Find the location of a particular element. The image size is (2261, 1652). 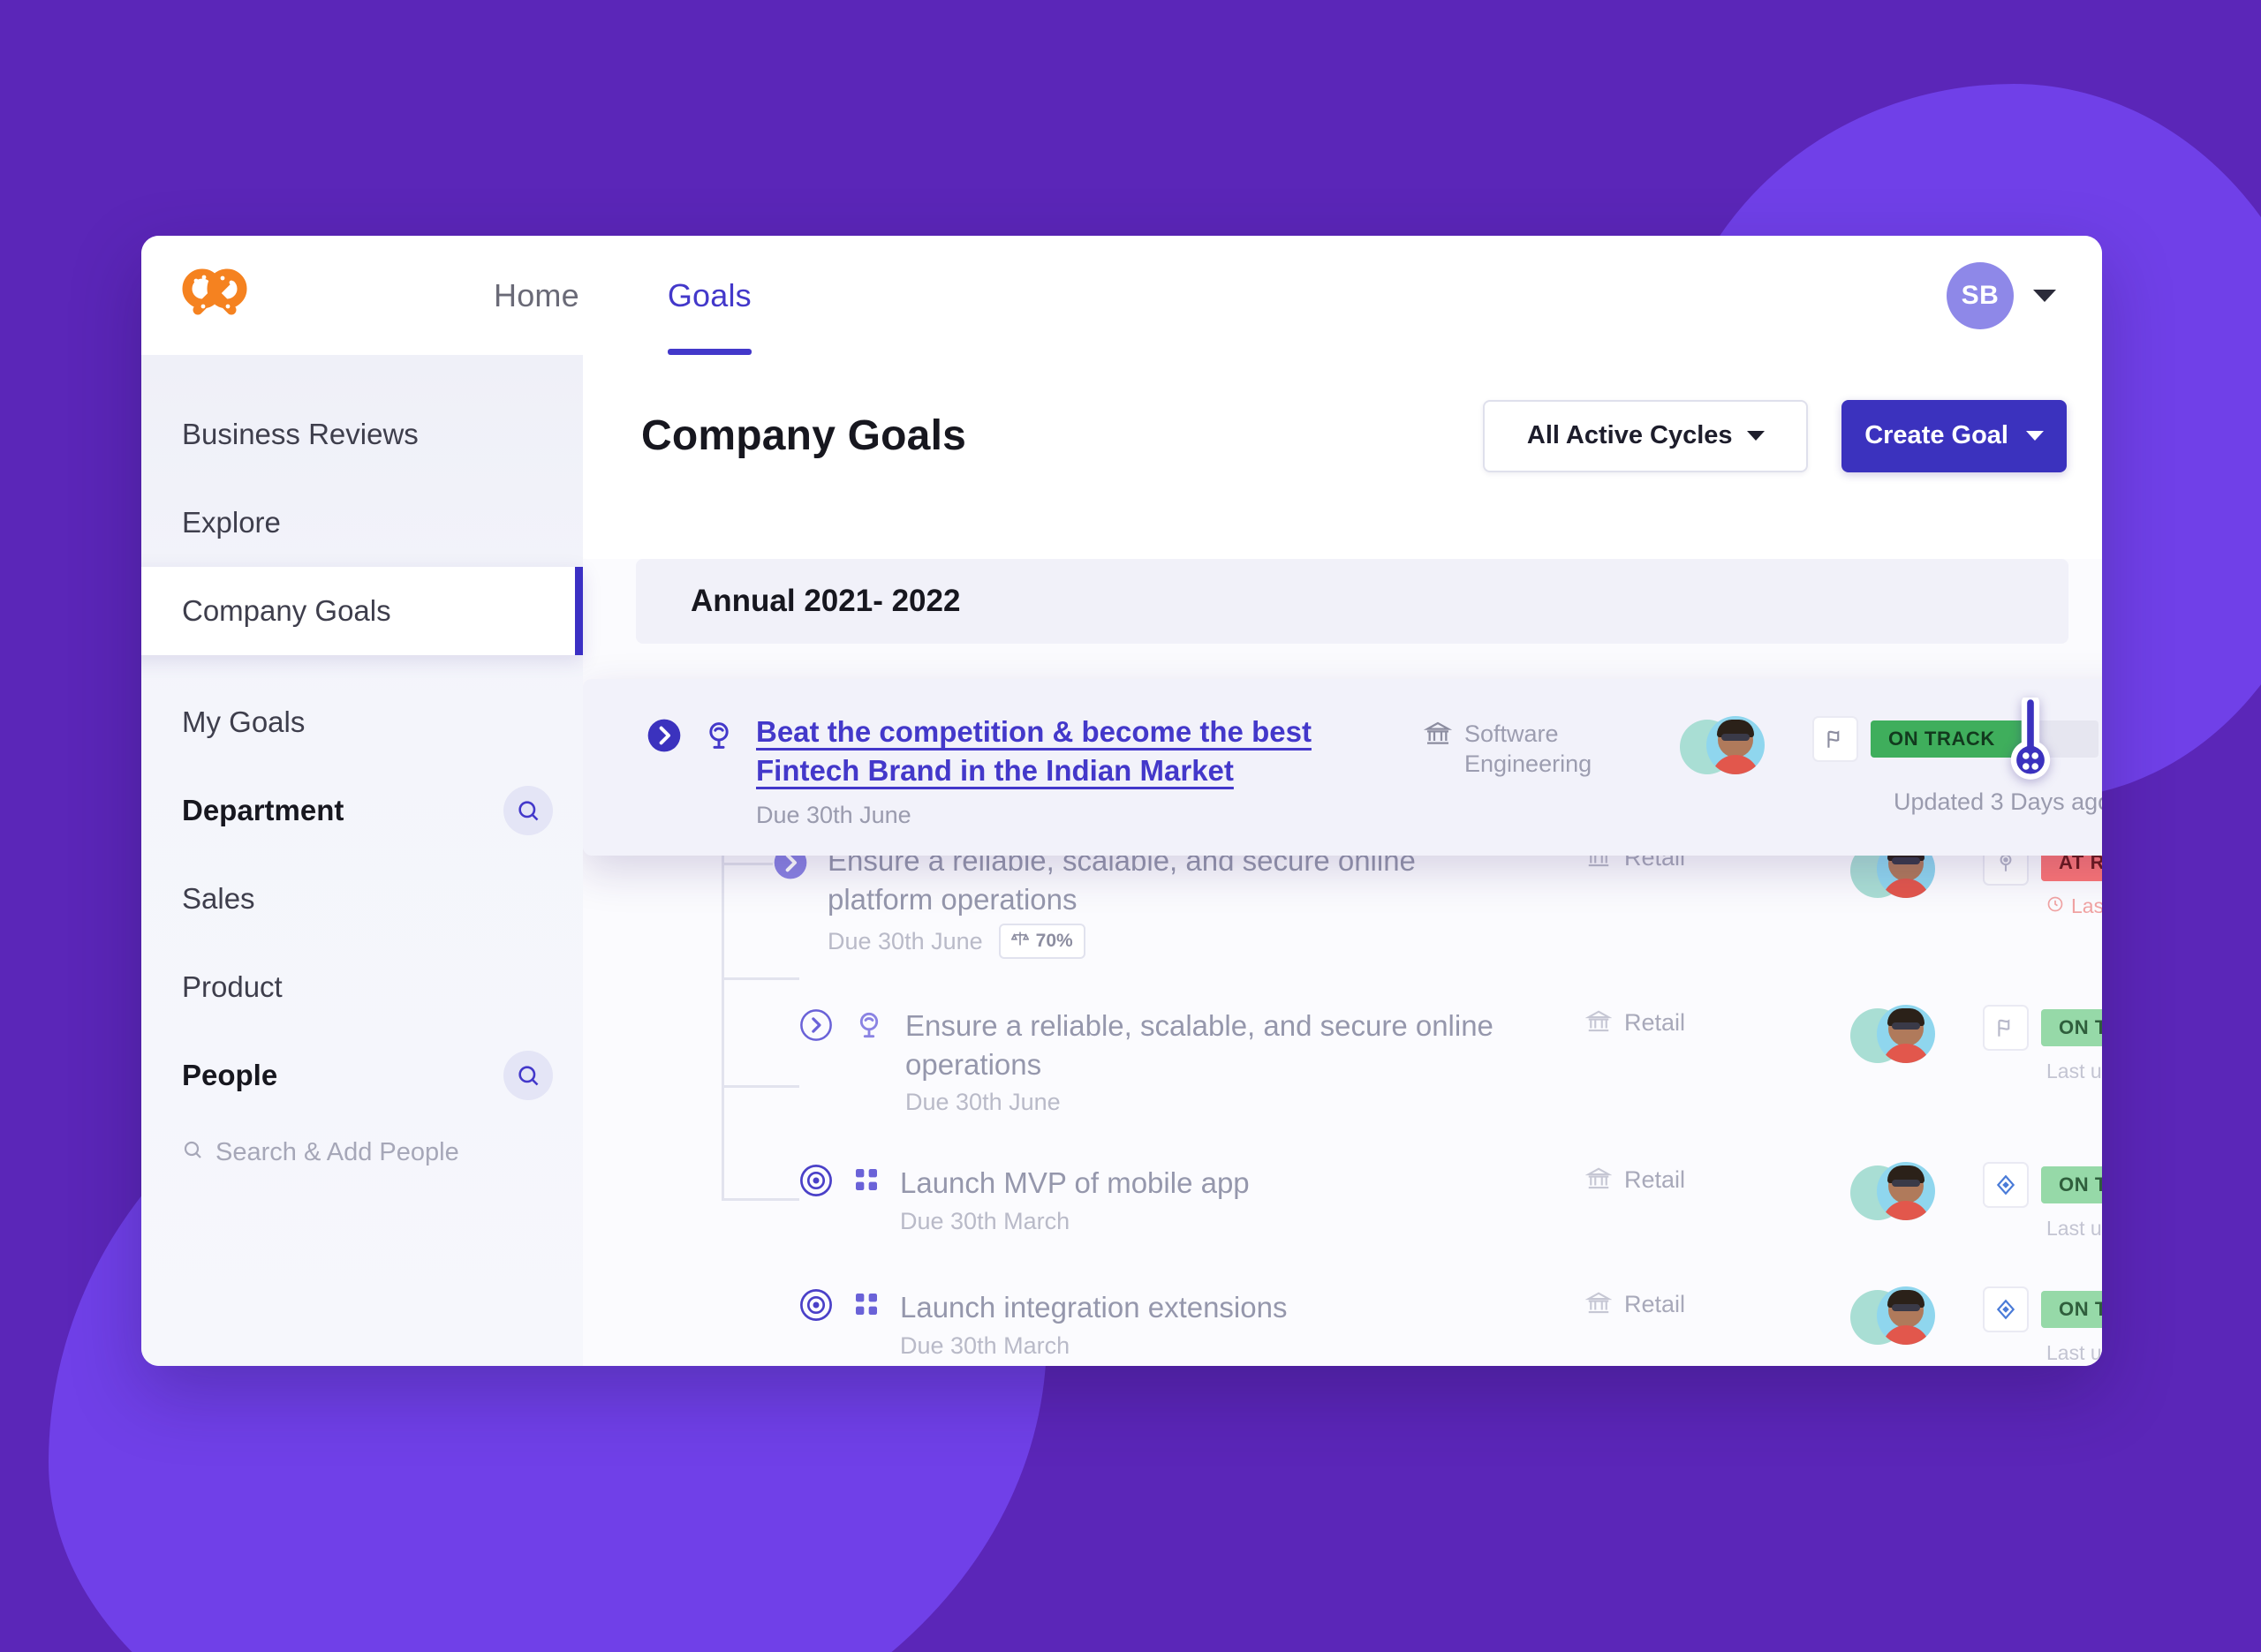

sidebar-item-business-reviews: Business Reviews is located at coordinates (362, 434).